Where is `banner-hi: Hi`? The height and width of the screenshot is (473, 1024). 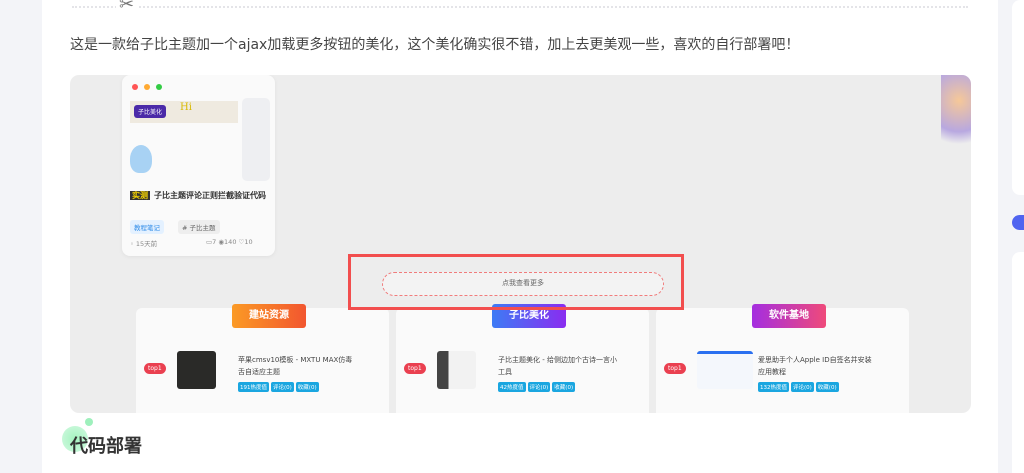 banner-hi: Hi is located at coordinates (186, 107).